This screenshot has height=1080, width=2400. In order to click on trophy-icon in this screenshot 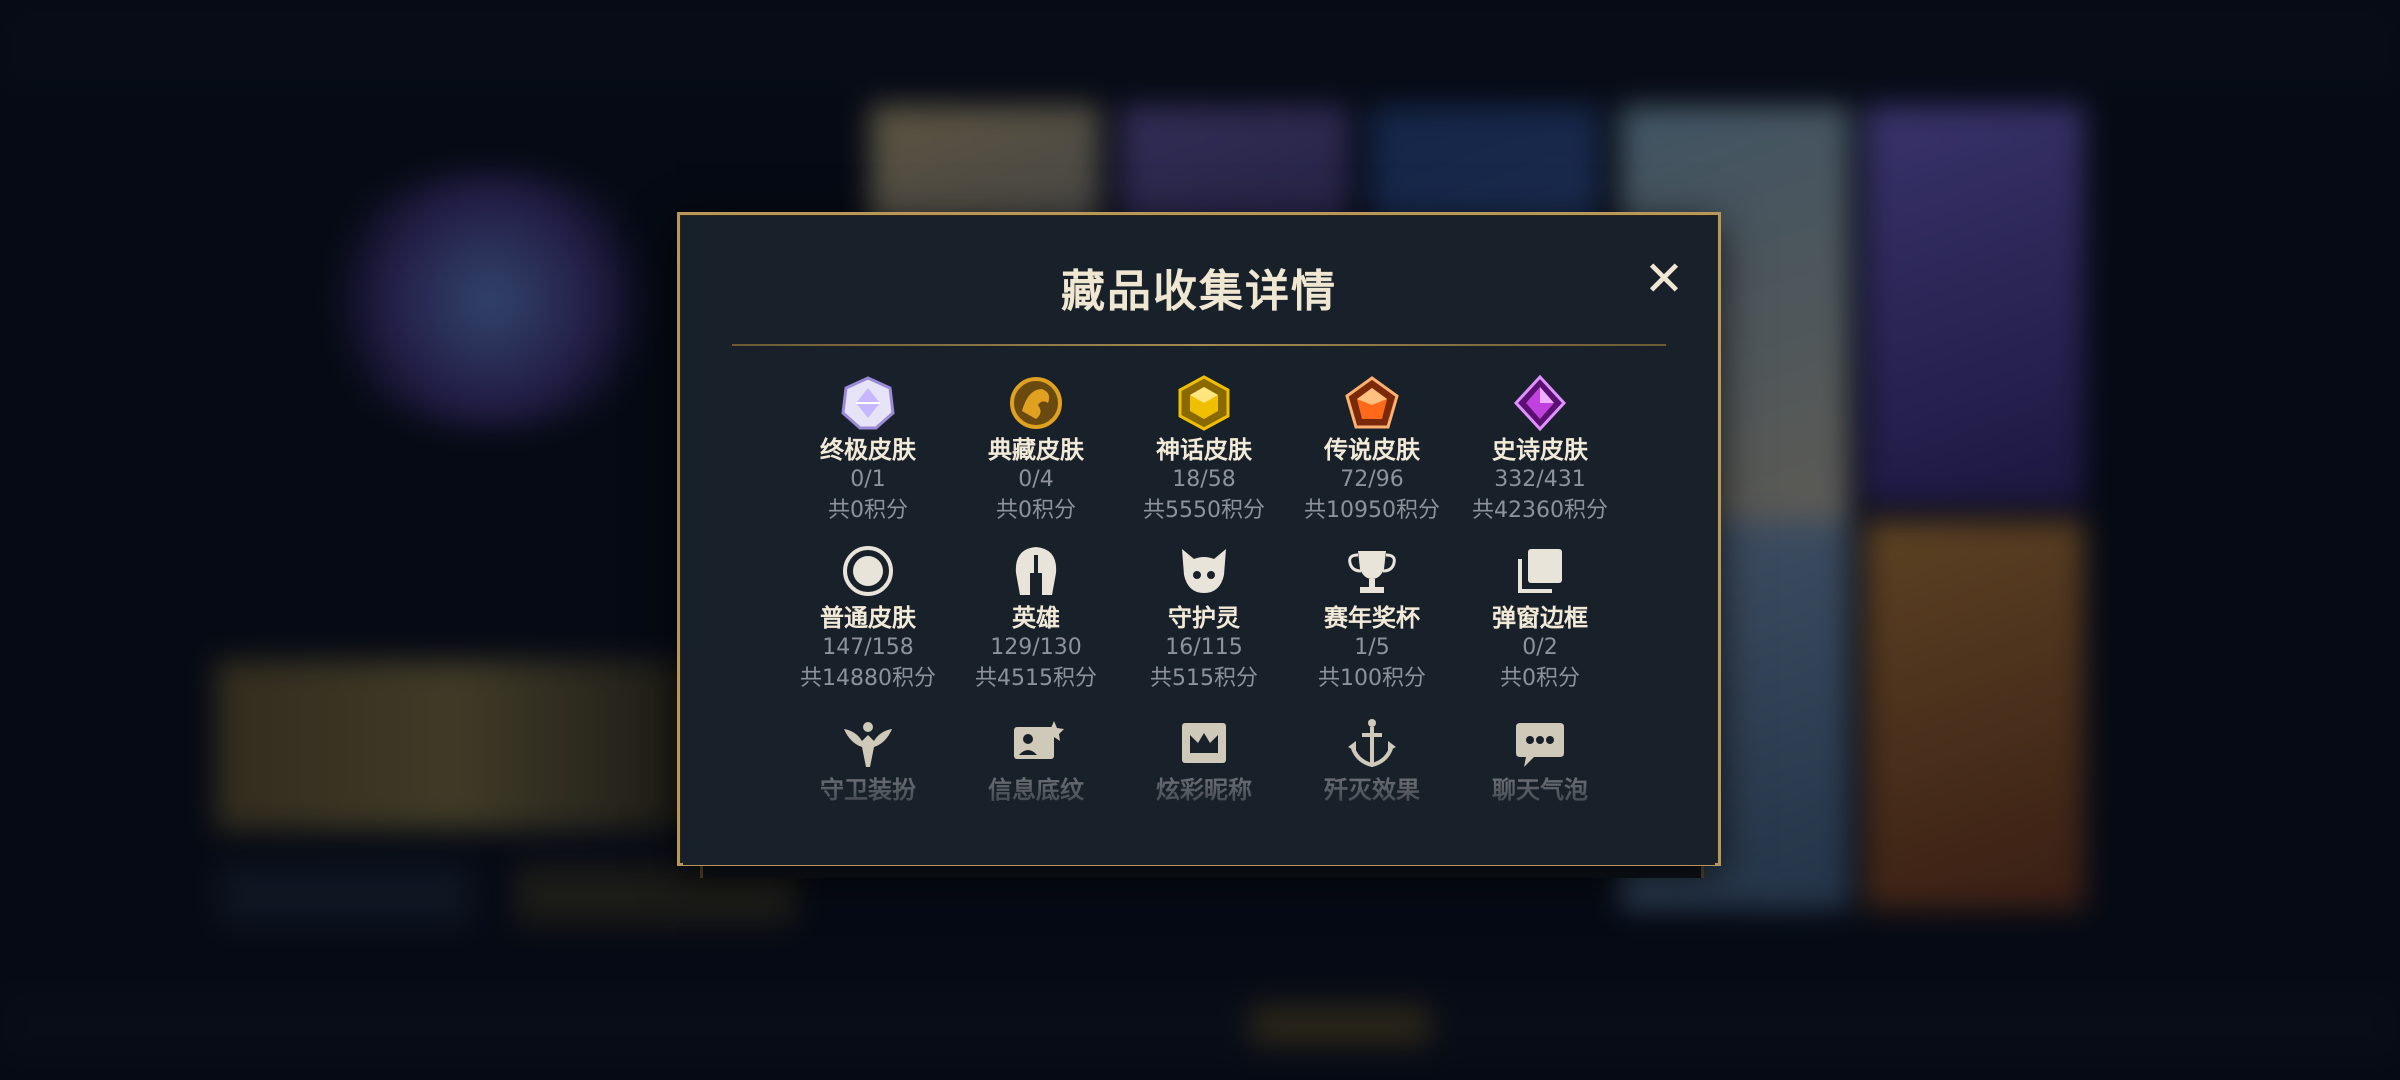, I will do `click(1372, 572)`.